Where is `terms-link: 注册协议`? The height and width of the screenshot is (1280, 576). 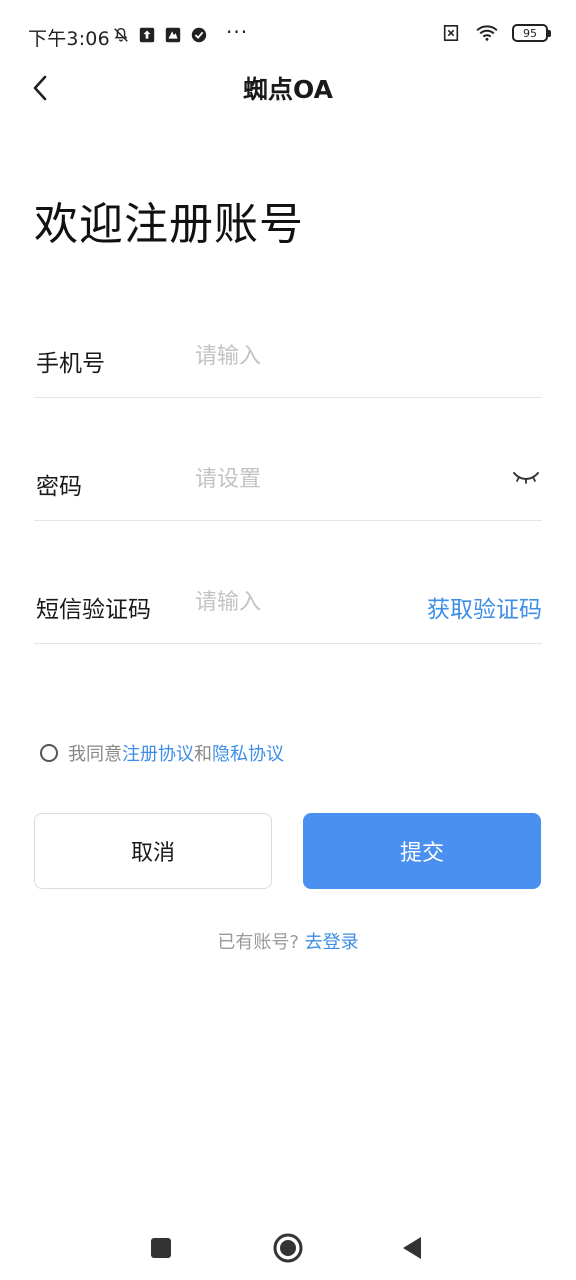 terms-link: 注册协议 is located at coordinates (158, 753).